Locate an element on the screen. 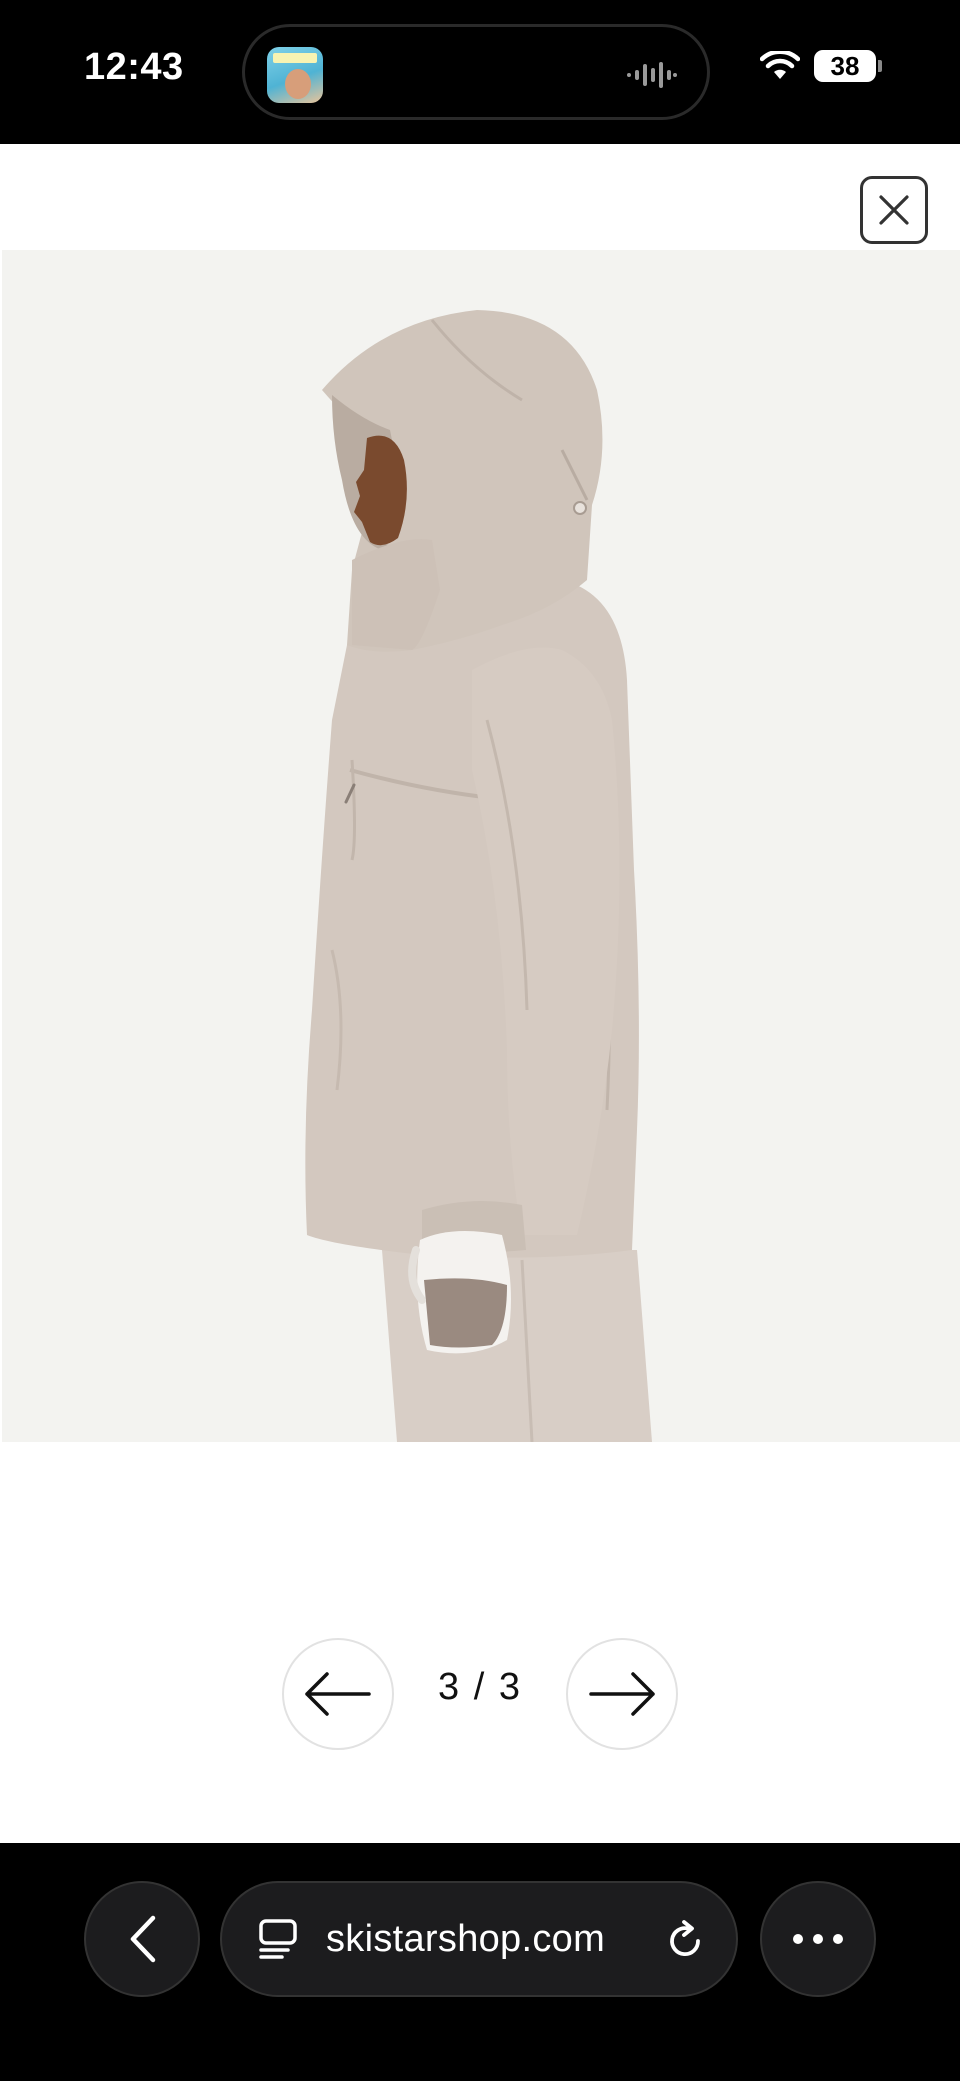 The height and width of the screenshot is (2081, 960). arrow-right-icon is located at coordinates (622, 1694).